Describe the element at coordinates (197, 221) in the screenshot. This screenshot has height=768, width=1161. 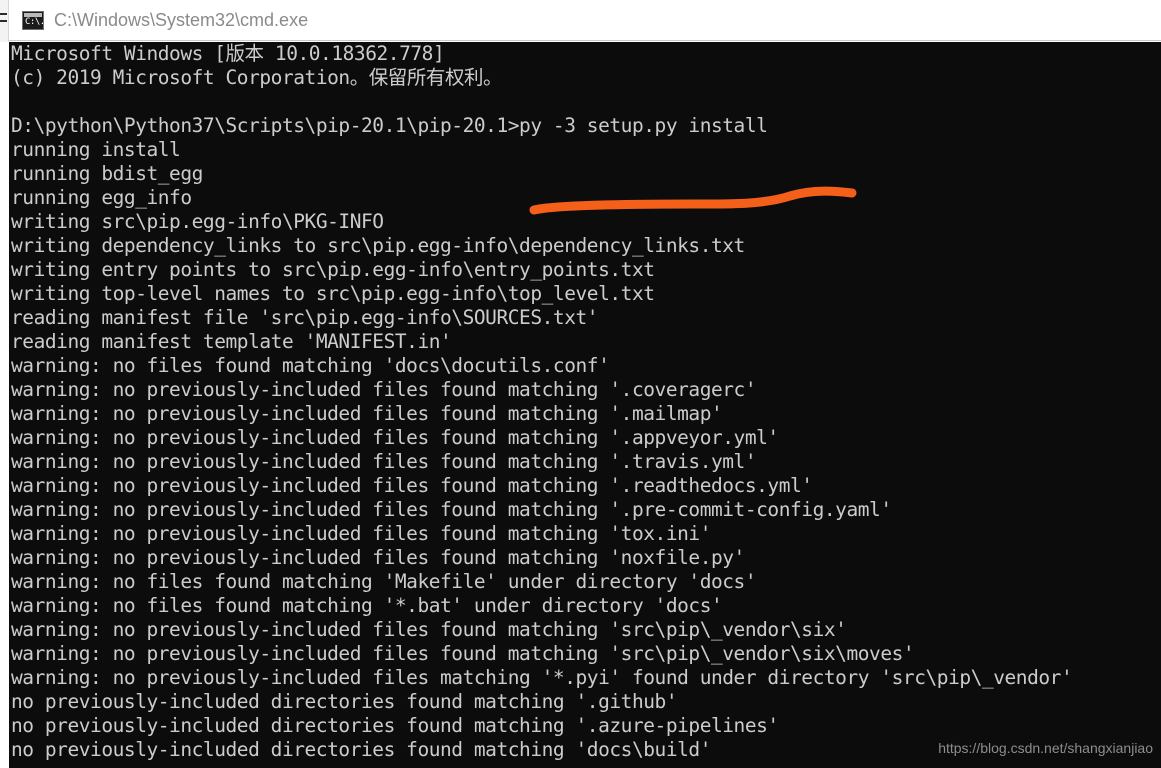
I see `console-line: writing src\pip.egg-info\PKG-INFO` at that location.